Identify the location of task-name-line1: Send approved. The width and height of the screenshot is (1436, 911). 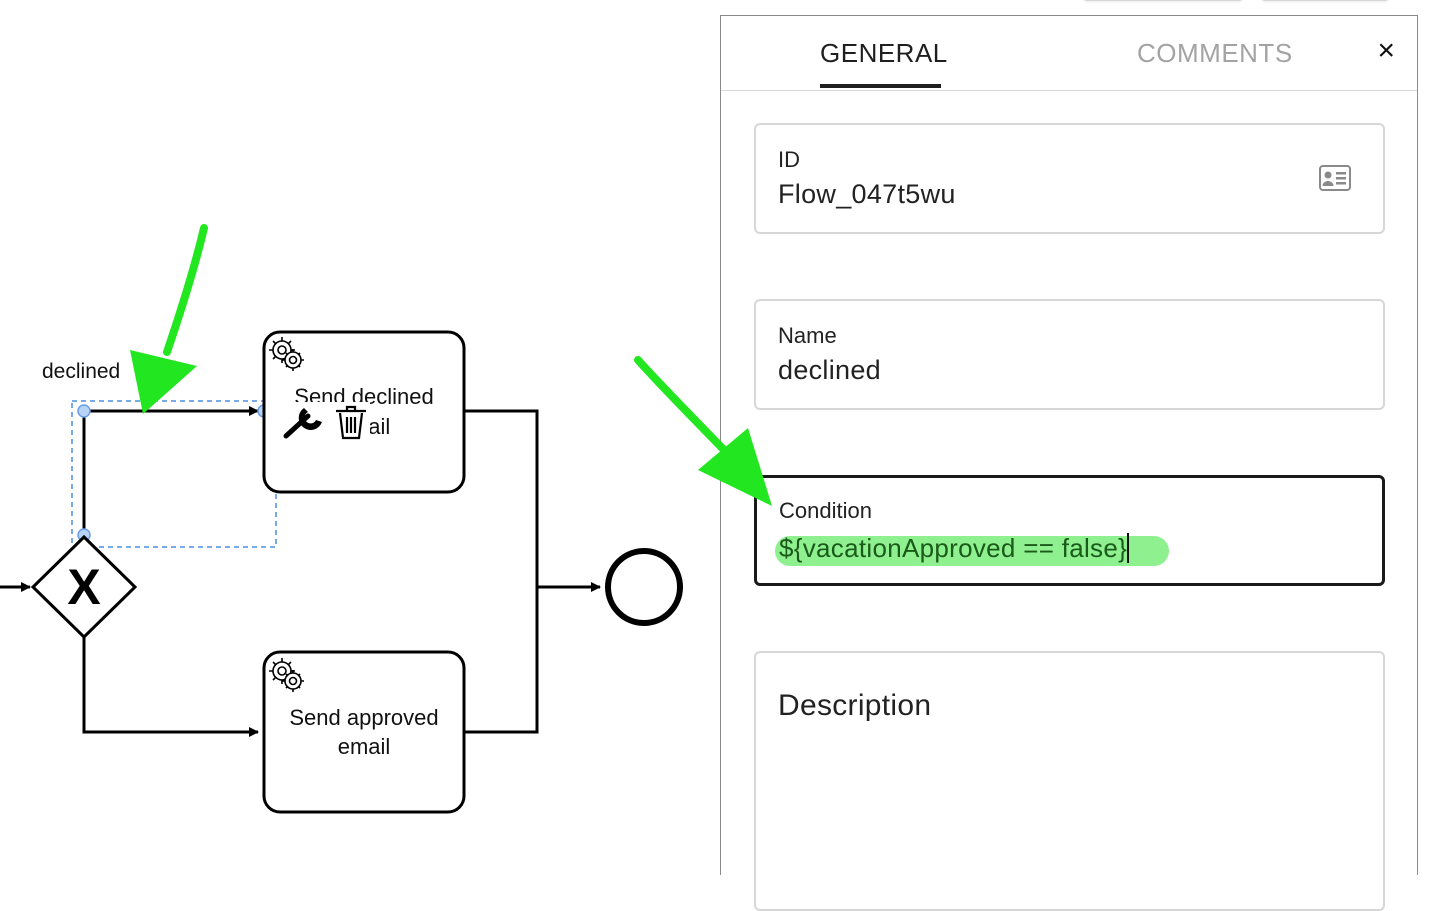
(363, 717).